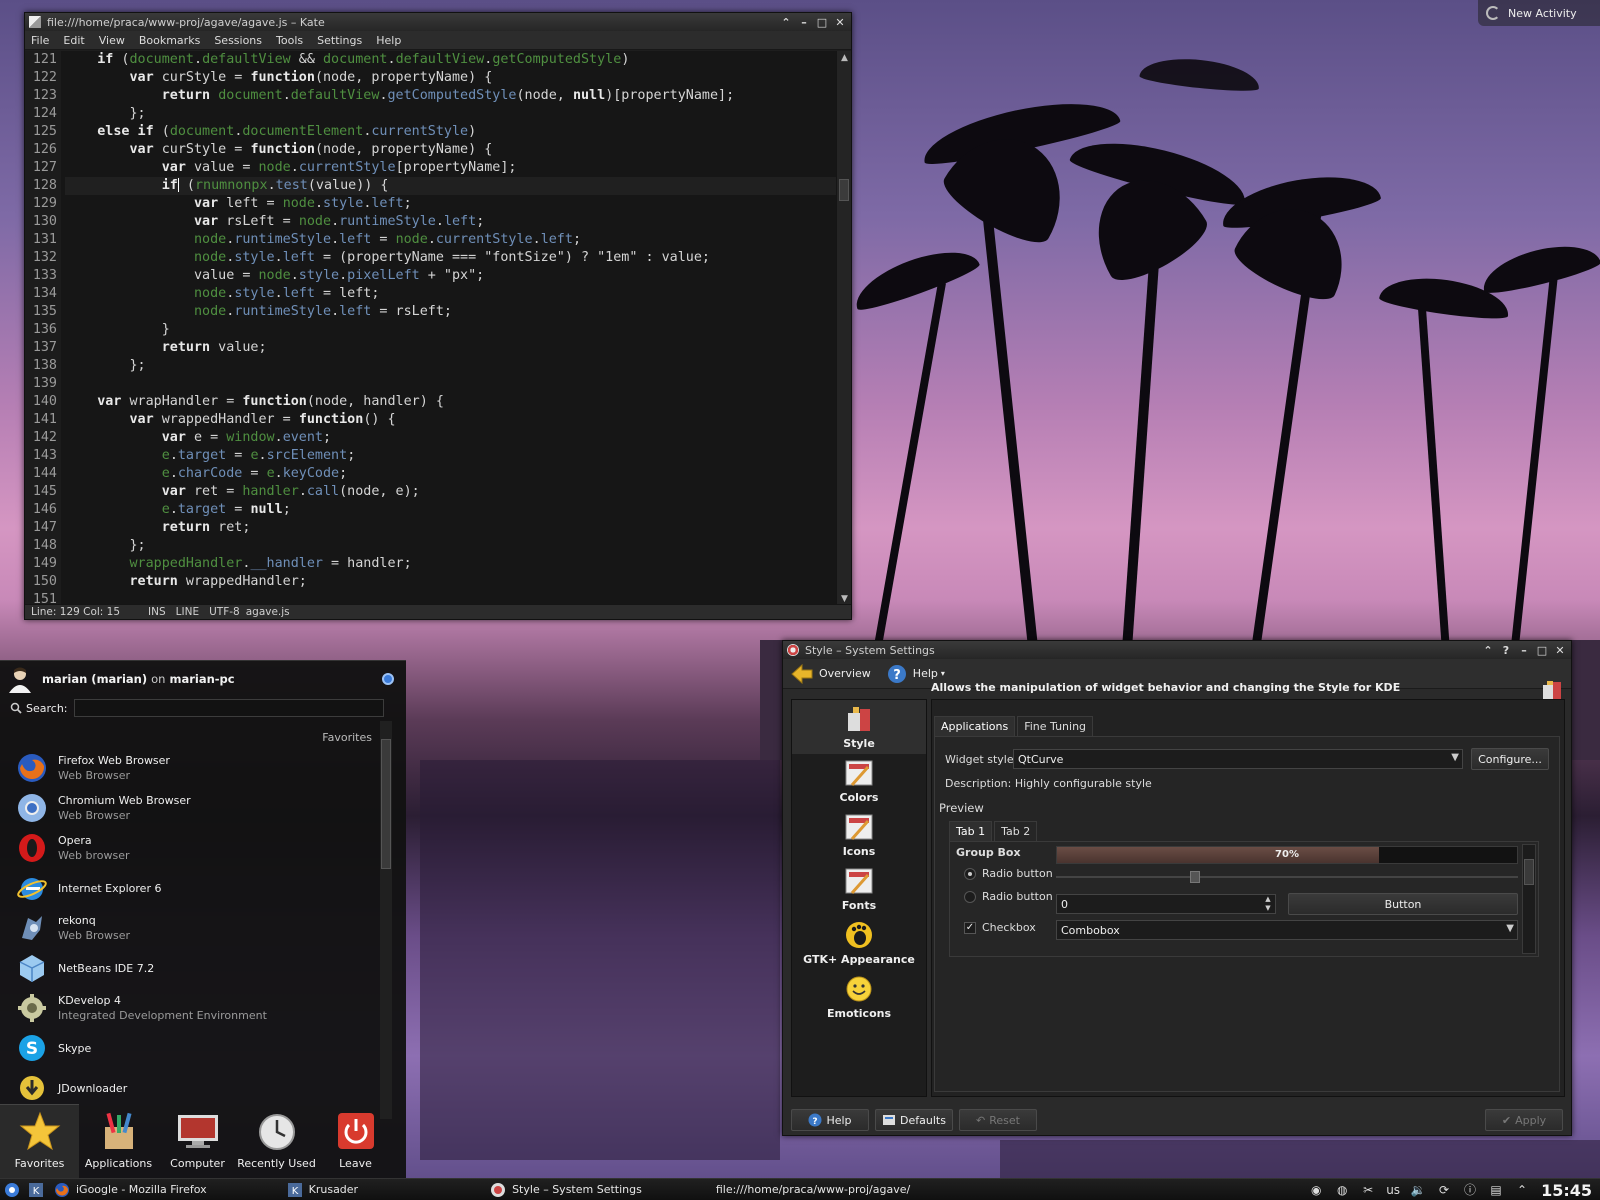  Describe the element at coordinates (1316, 1190) in the screenshot. I see `network-icon: ◉` at that location.